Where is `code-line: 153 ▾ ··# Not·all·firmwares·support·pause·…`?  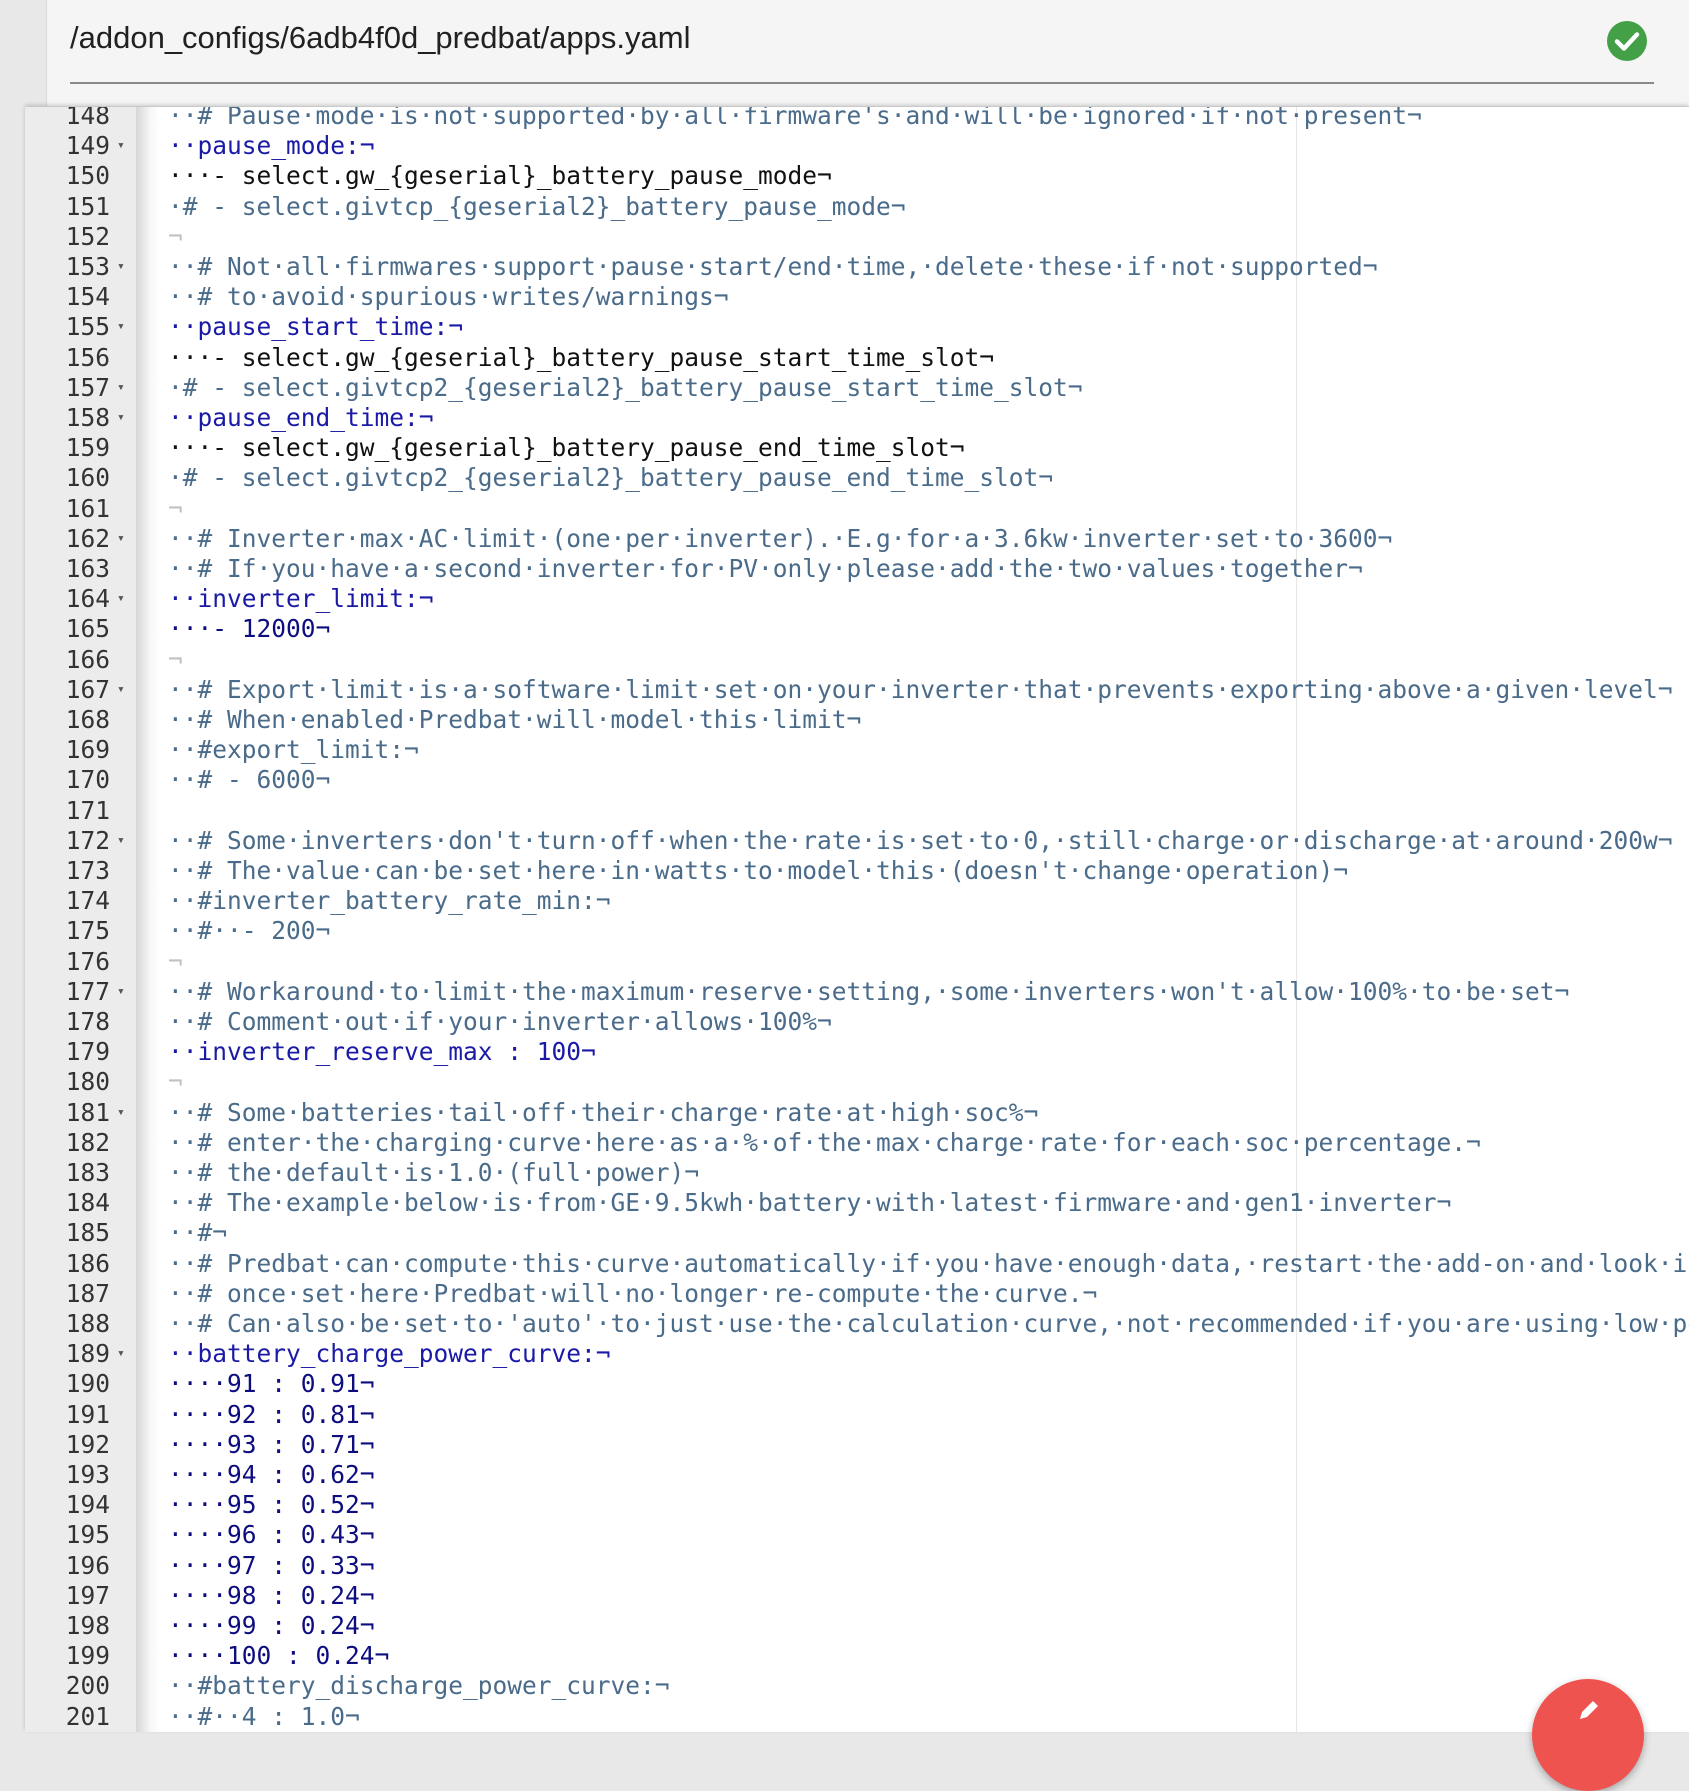
code-line: 153 ▾ ··# Not·all·firmwares·support·pause·… is located at coordinates (857, 267).